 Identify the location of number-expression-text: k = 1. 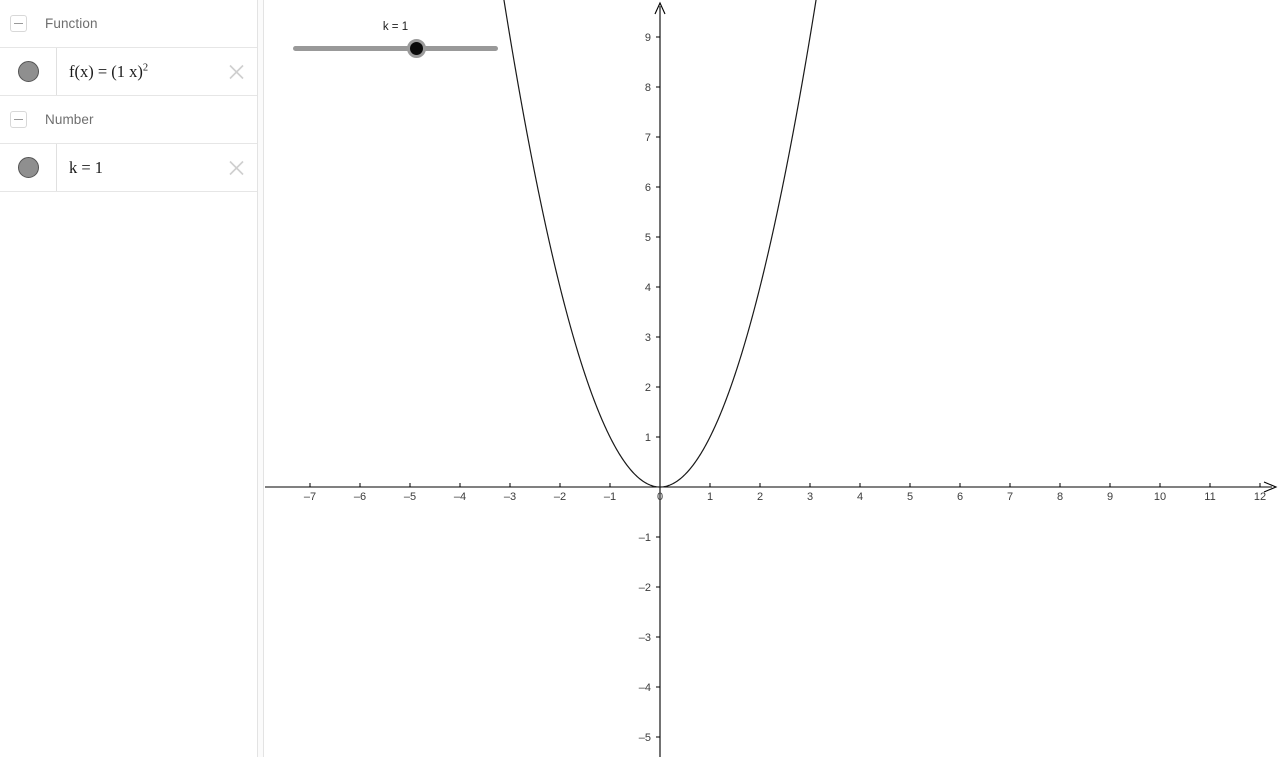
(86, 167).